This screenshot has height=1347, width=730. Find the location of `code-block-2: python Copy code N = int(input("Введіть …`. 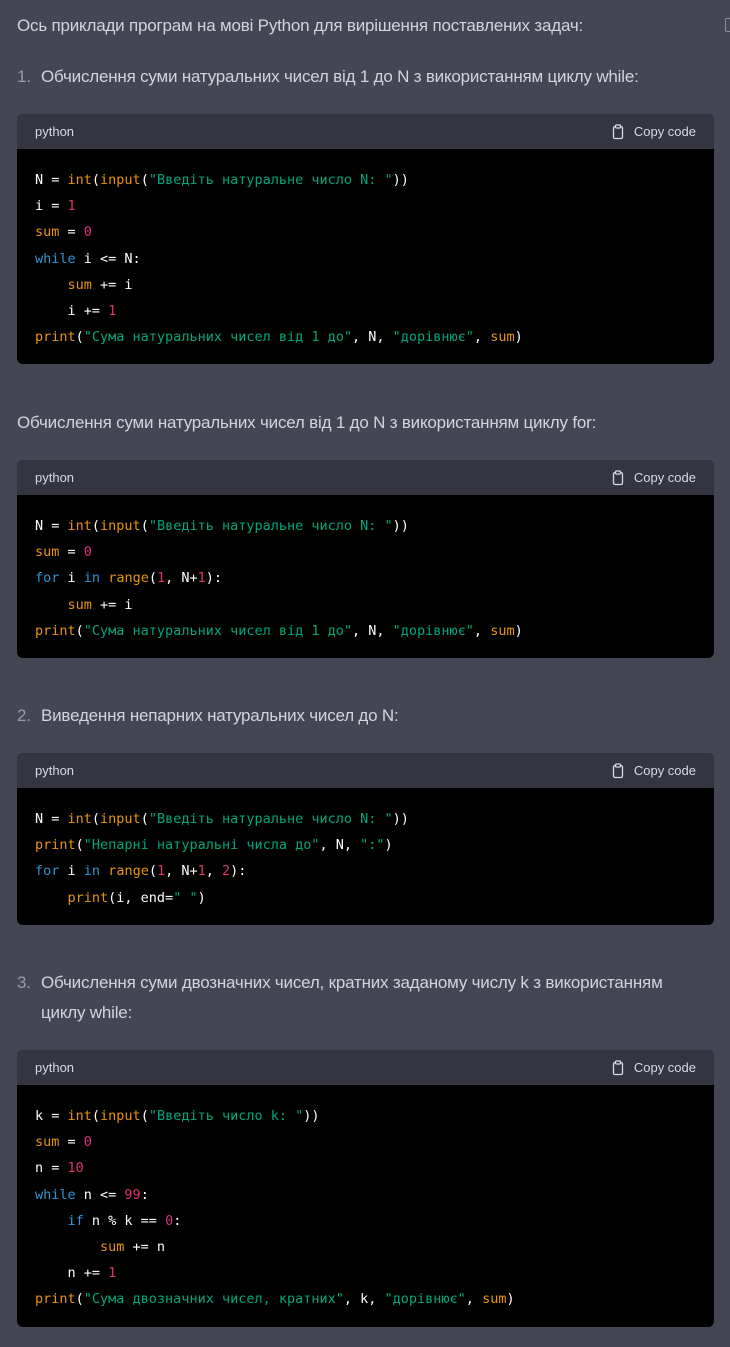

code-block-2: python Copy code N = int(input("Введіть … is located at coordinates (365, 559).